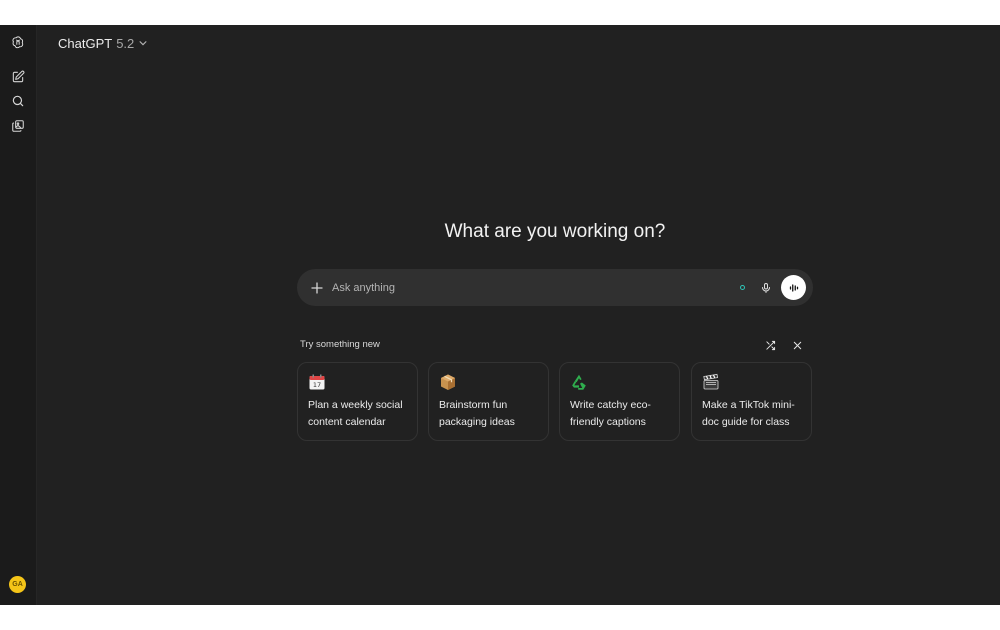  I want to click on avatar-initials: GA, so click(17, 584).